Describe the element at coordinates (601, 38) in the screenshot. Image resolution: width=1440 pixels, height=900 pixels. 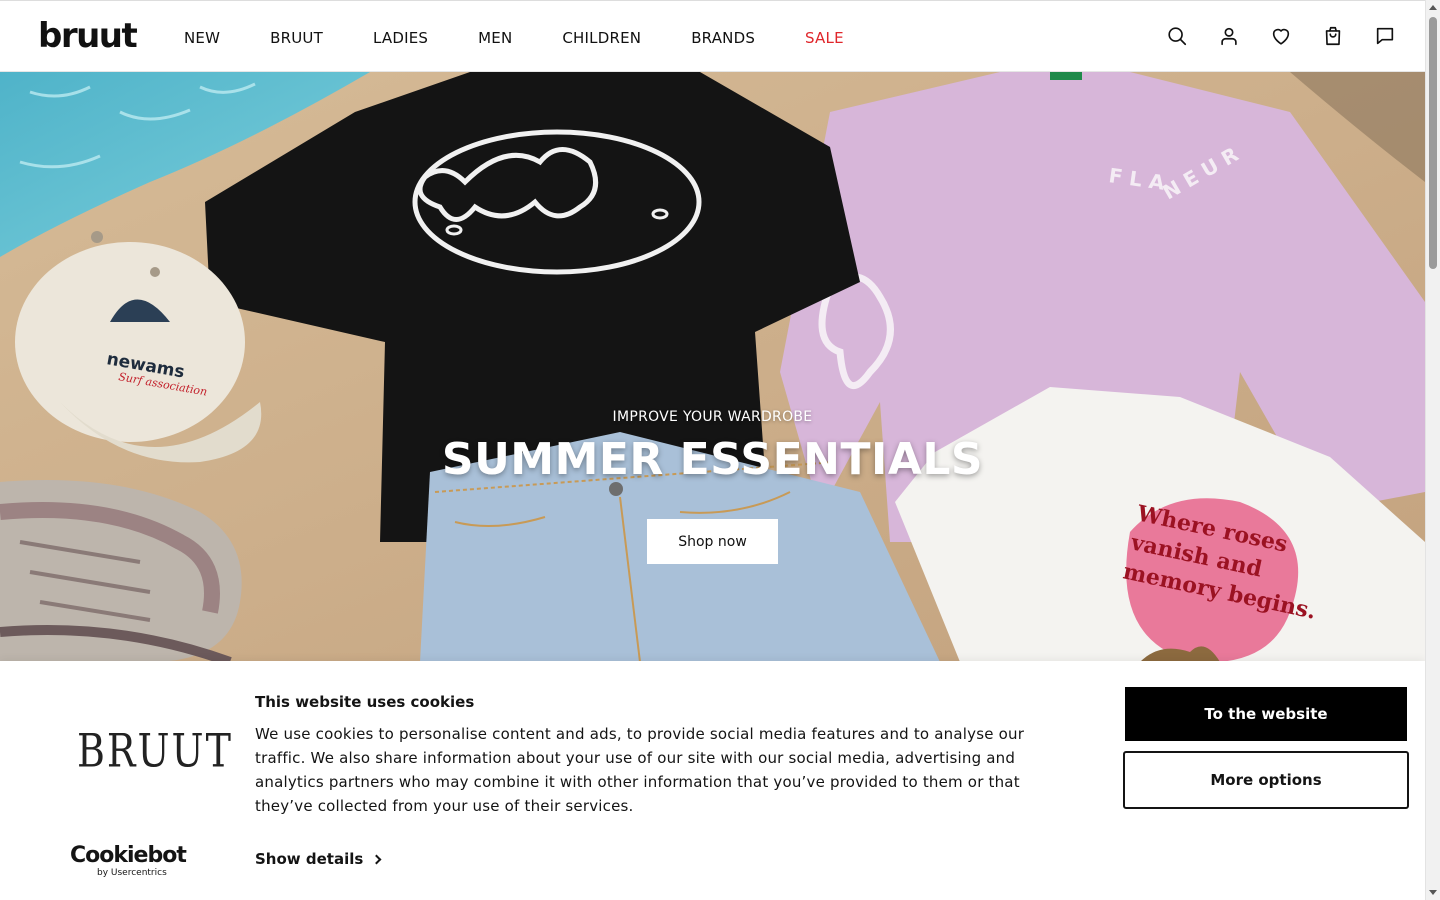
I see `nav-item-children: CHILDREN` at that location.